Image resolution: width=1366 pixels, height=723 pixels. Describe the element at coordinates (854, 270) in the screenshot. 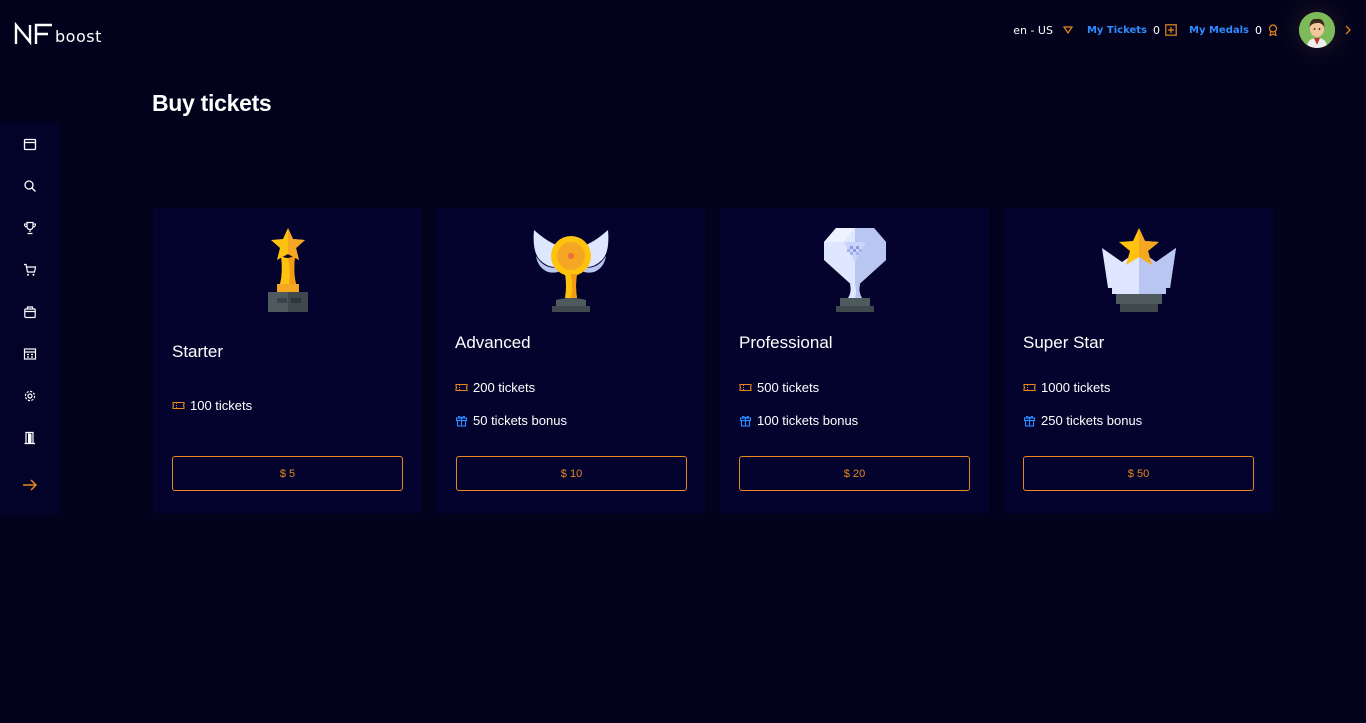

I see `diamond-trophy-icon` at that location.